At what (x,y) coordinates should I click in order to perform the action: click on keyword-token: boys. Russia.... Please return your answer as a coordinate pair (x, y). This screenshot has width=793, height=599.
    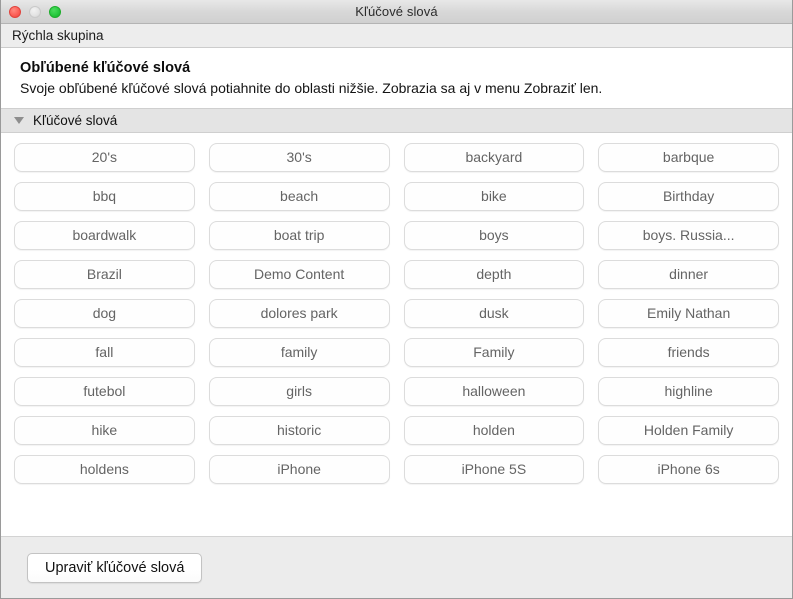
    Looking at the image, I should click on (688, 235).